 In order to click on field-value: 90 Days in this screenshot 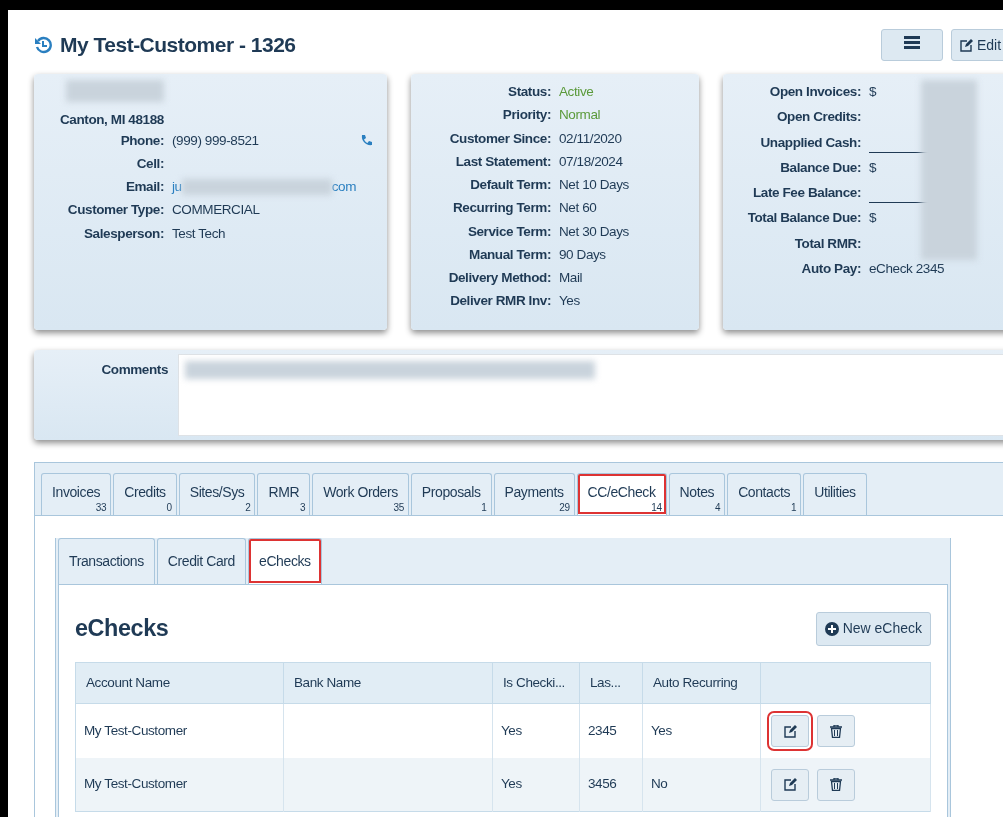, I will do `click(583, 254)`.